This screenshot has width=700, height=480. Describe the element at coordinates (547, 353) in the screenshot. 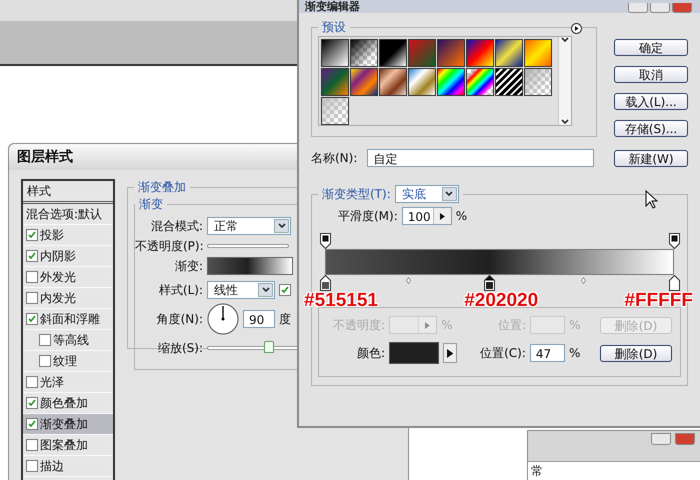

I see `location-field: 47` at that location.